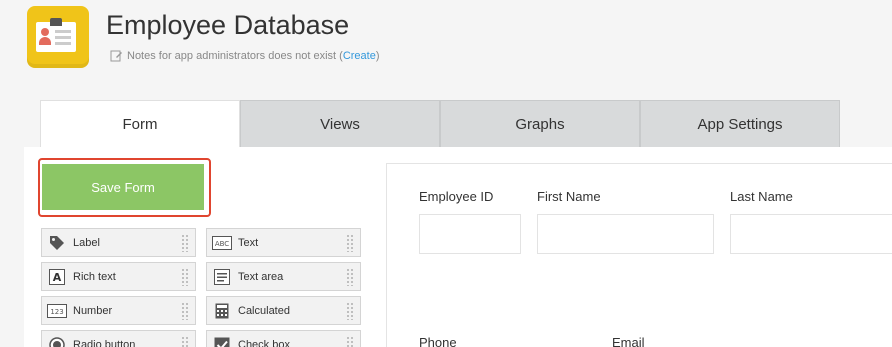 This screenshot has height=347, width=892. I want to click on tab-app-settings: App Settings, so click(740, 124).